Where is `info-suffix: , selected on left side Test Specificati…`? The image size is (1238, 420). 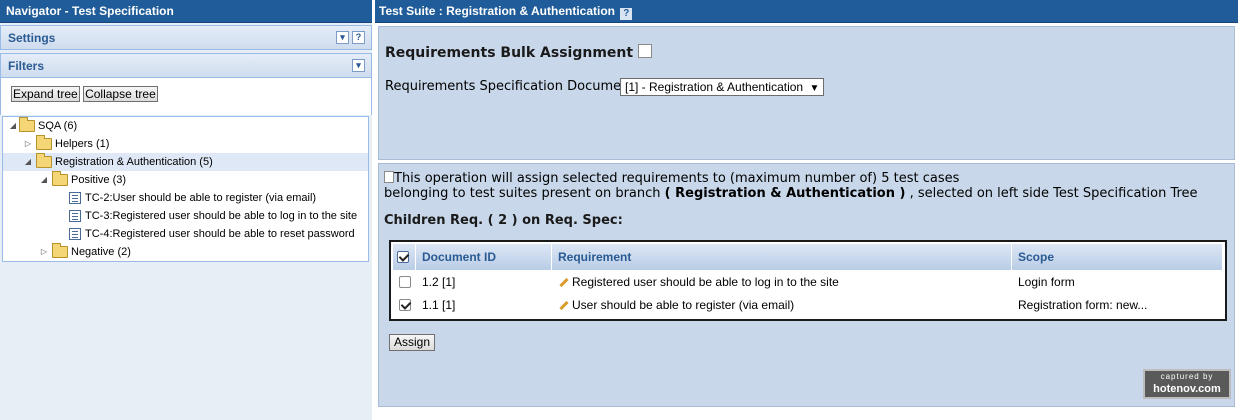
info-suffix: , selected on left side Test Specificati… is located at coordinates (1053, 193).